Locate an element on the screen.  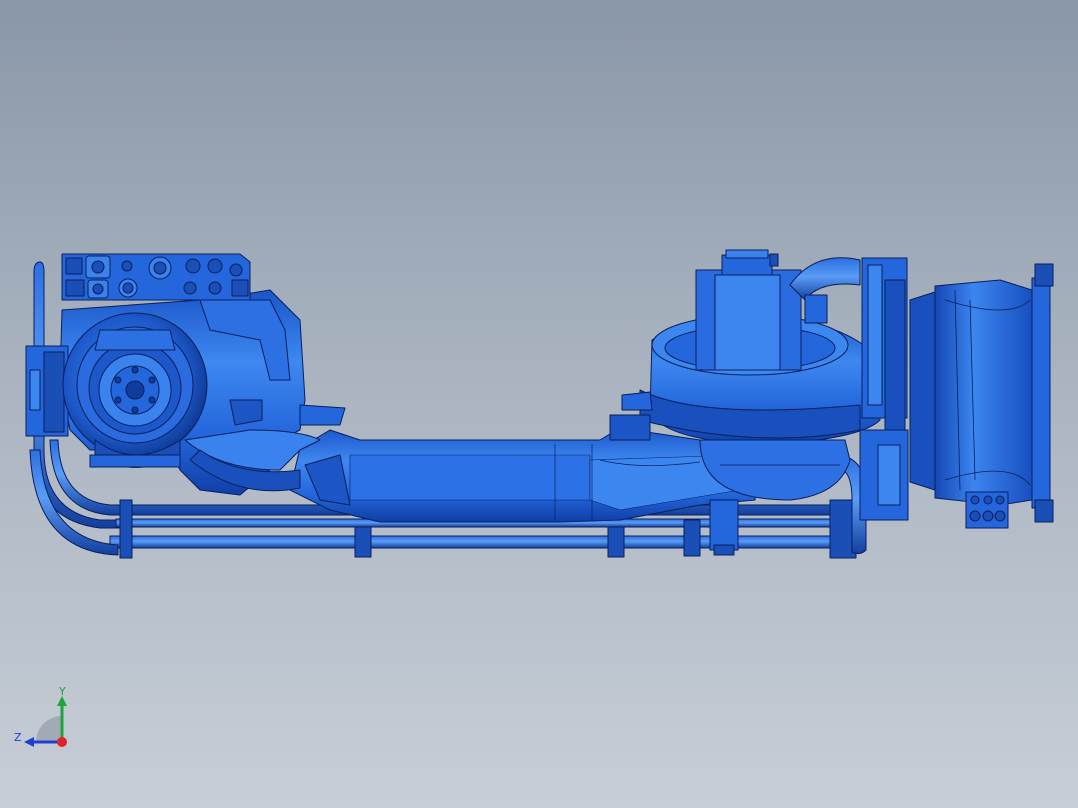
wrist-mount-plate is located at coordinates (987, 510).